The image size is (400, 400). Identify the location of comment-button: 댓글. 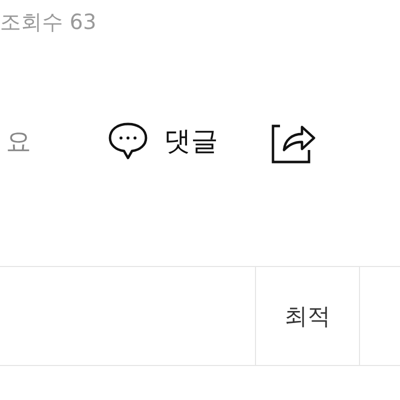
(162, 141).